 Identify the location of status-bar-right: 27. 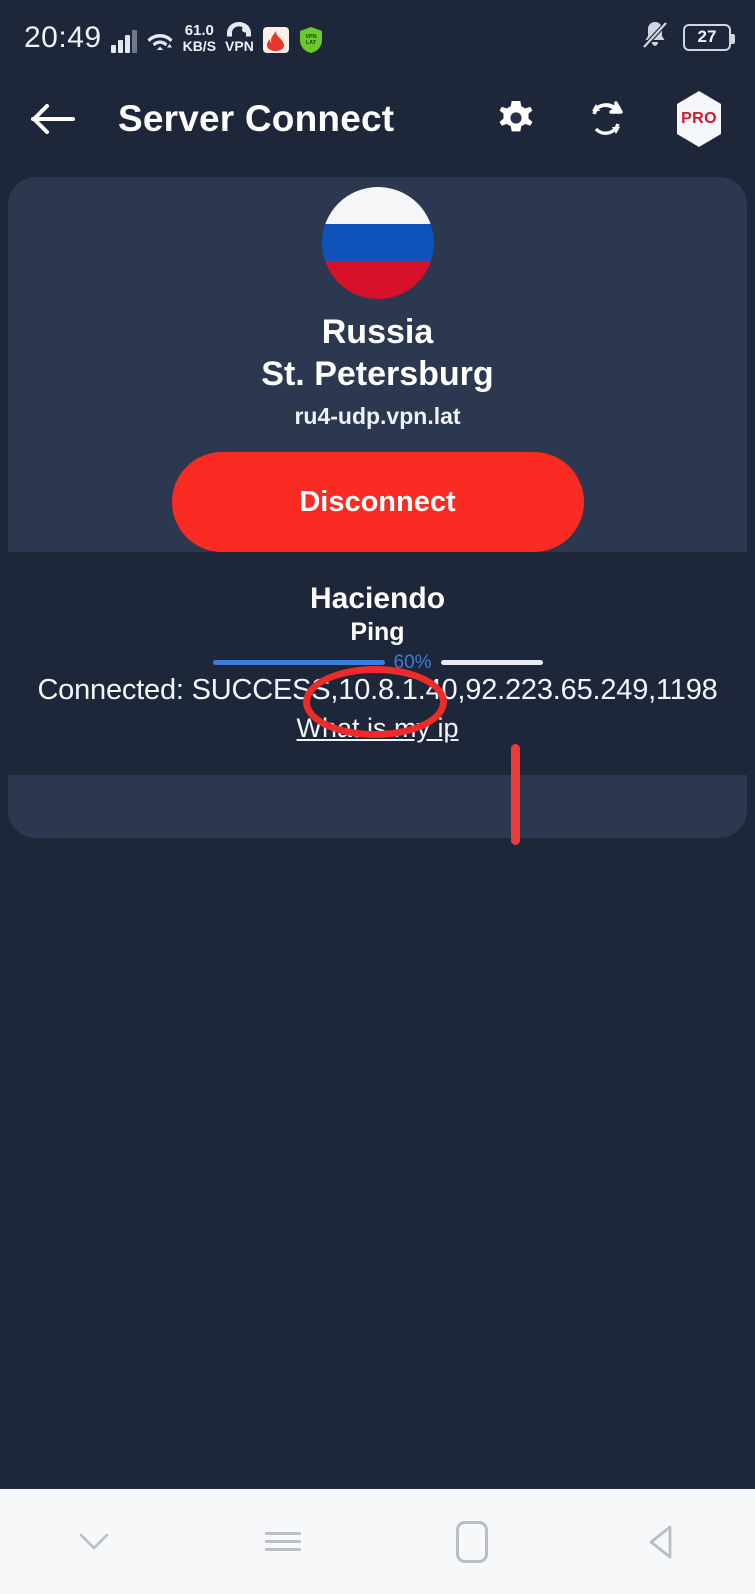
(688, 37).